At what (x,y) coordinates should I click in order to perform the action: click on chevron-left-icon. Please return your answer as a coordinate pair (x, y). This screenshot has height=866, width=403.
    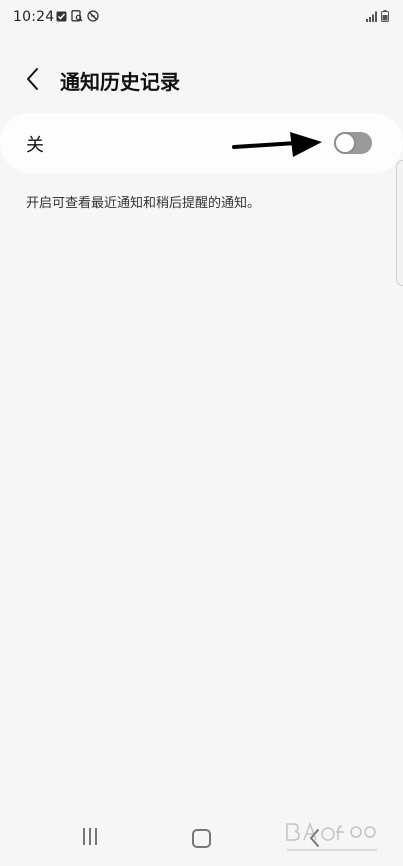
    Looking at the image, I should click on (32, 79).